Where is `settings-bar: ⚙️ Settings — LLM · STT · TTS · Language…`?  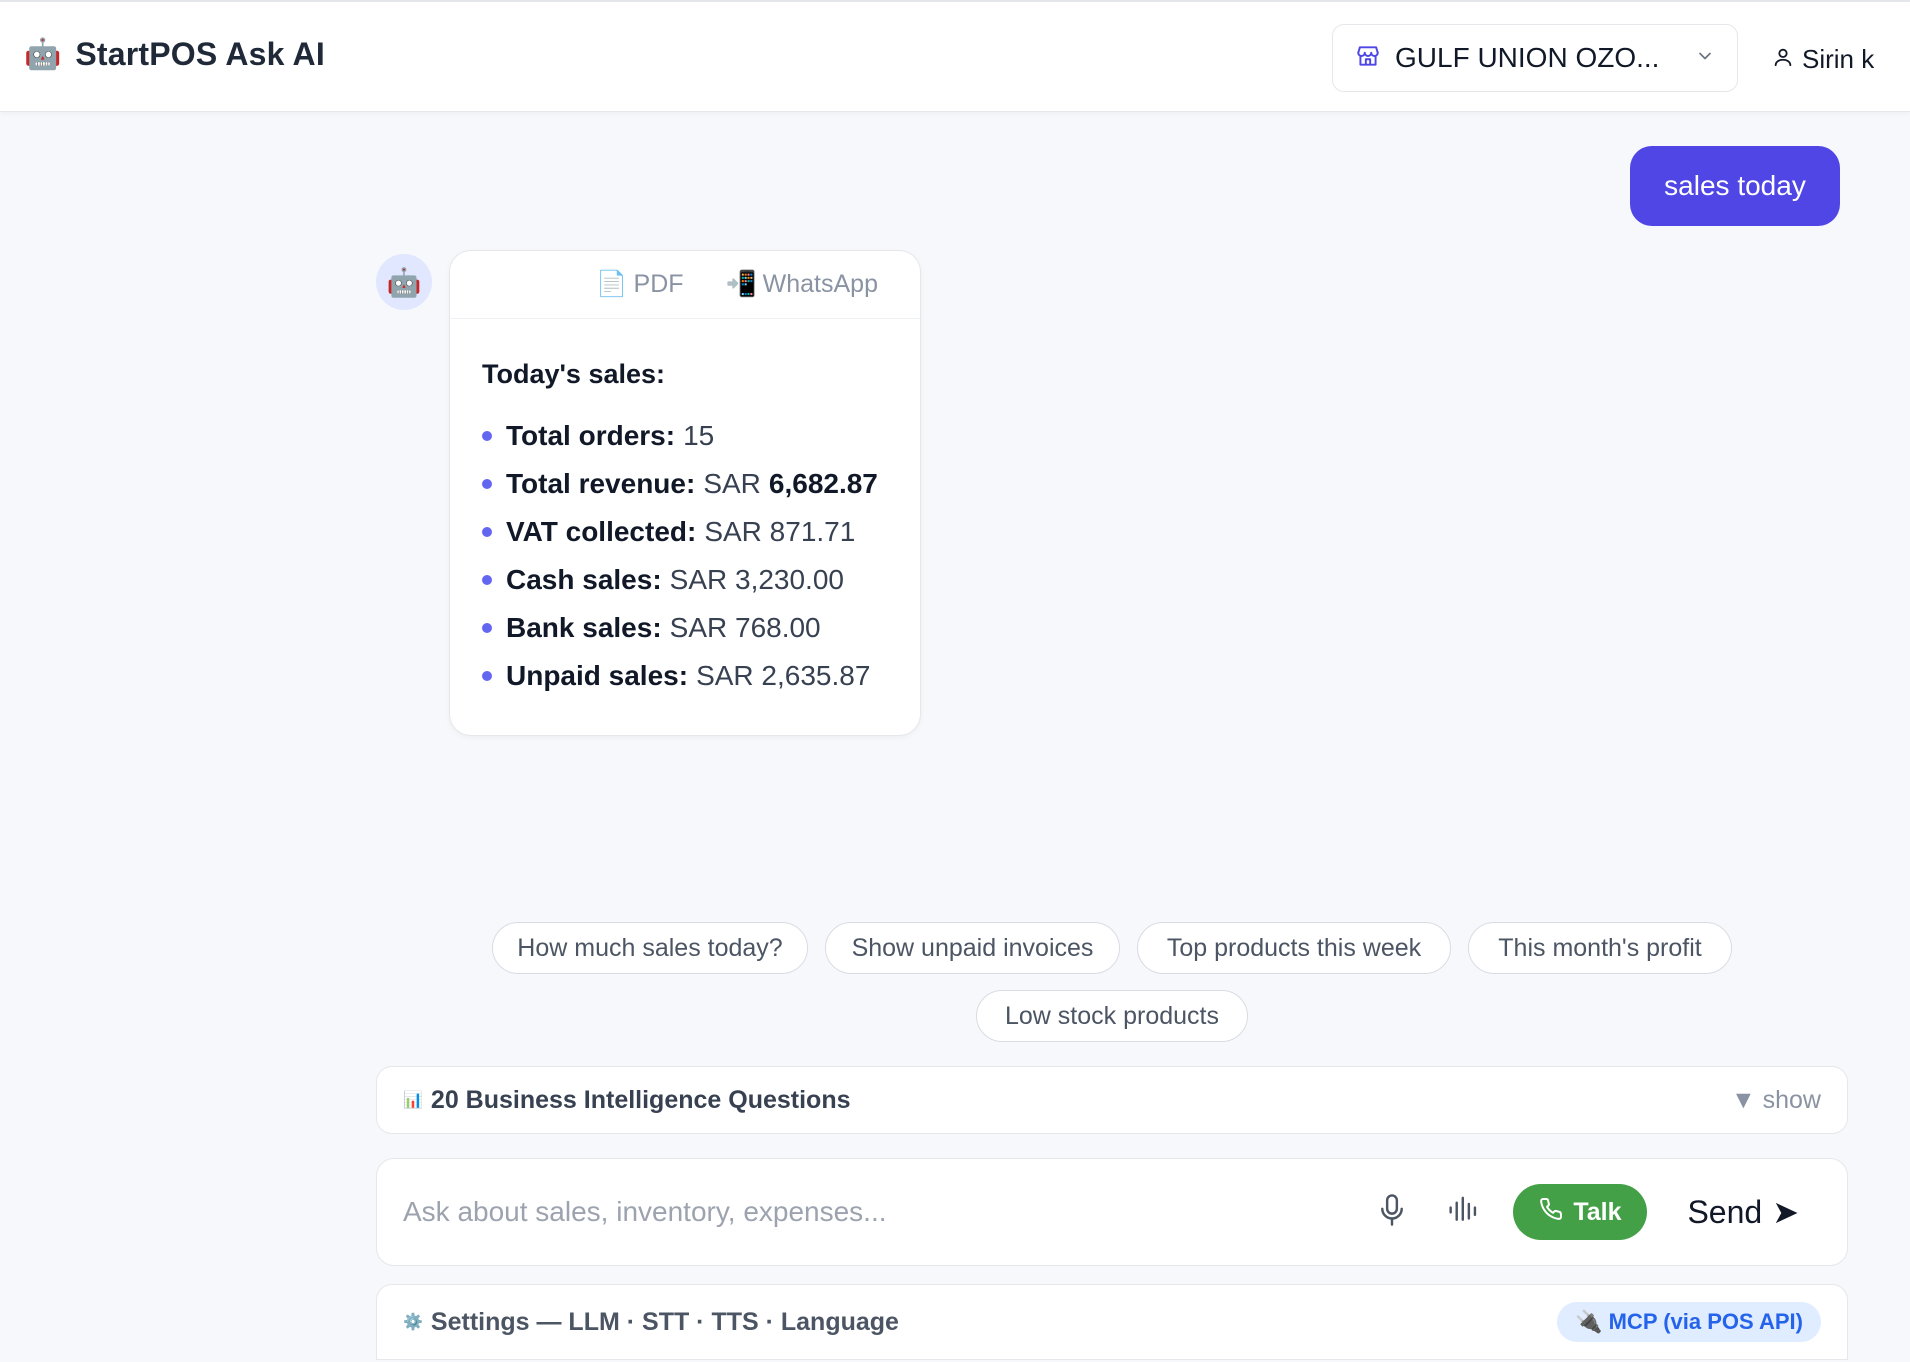
settings-bar: ⚙️ Settings — LLM · STT · TTS · Language… is located at coordinates (1112, 1322).